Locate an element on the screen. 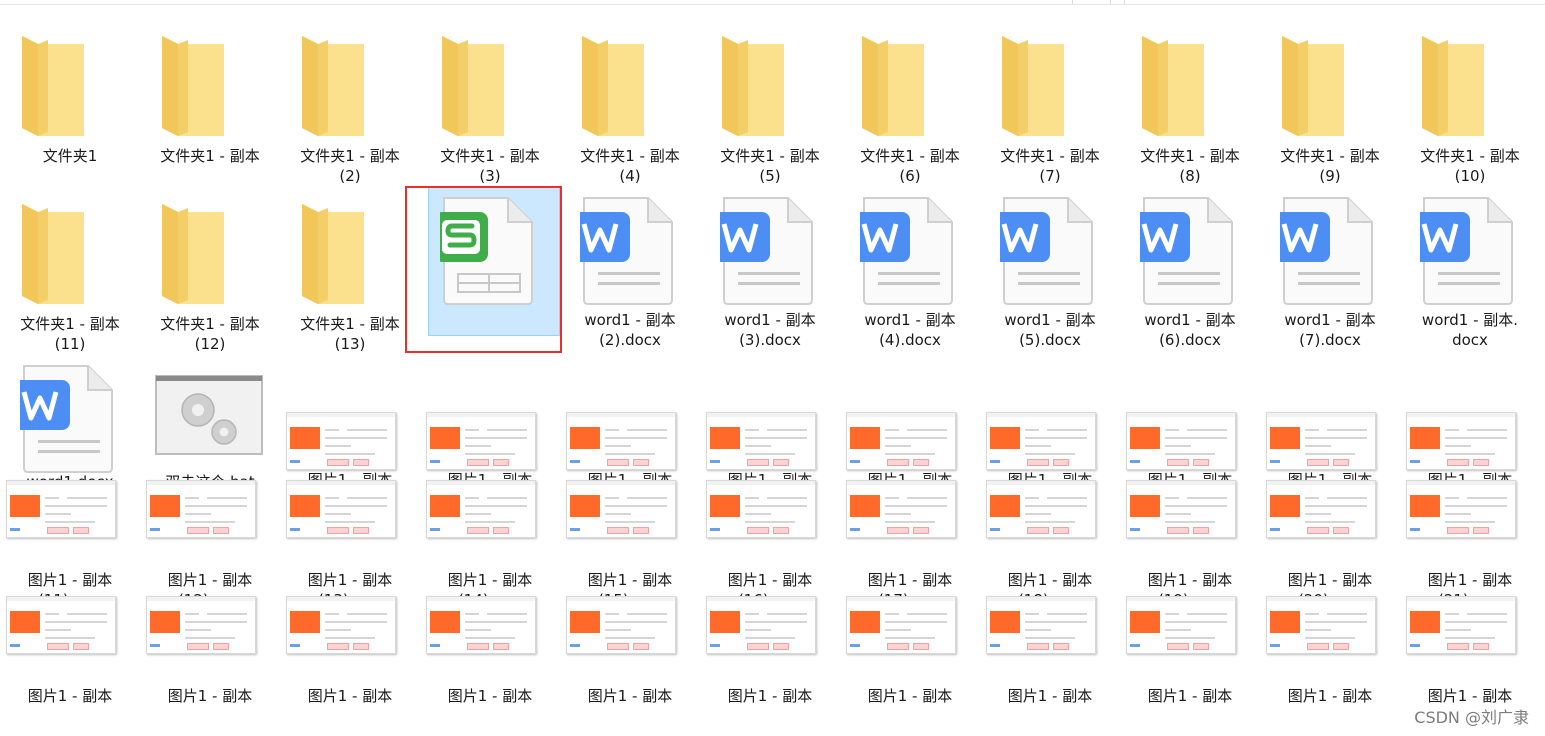  file-name-label: word1 - 副本 (7).docx is located at coordinates (1330, 330).